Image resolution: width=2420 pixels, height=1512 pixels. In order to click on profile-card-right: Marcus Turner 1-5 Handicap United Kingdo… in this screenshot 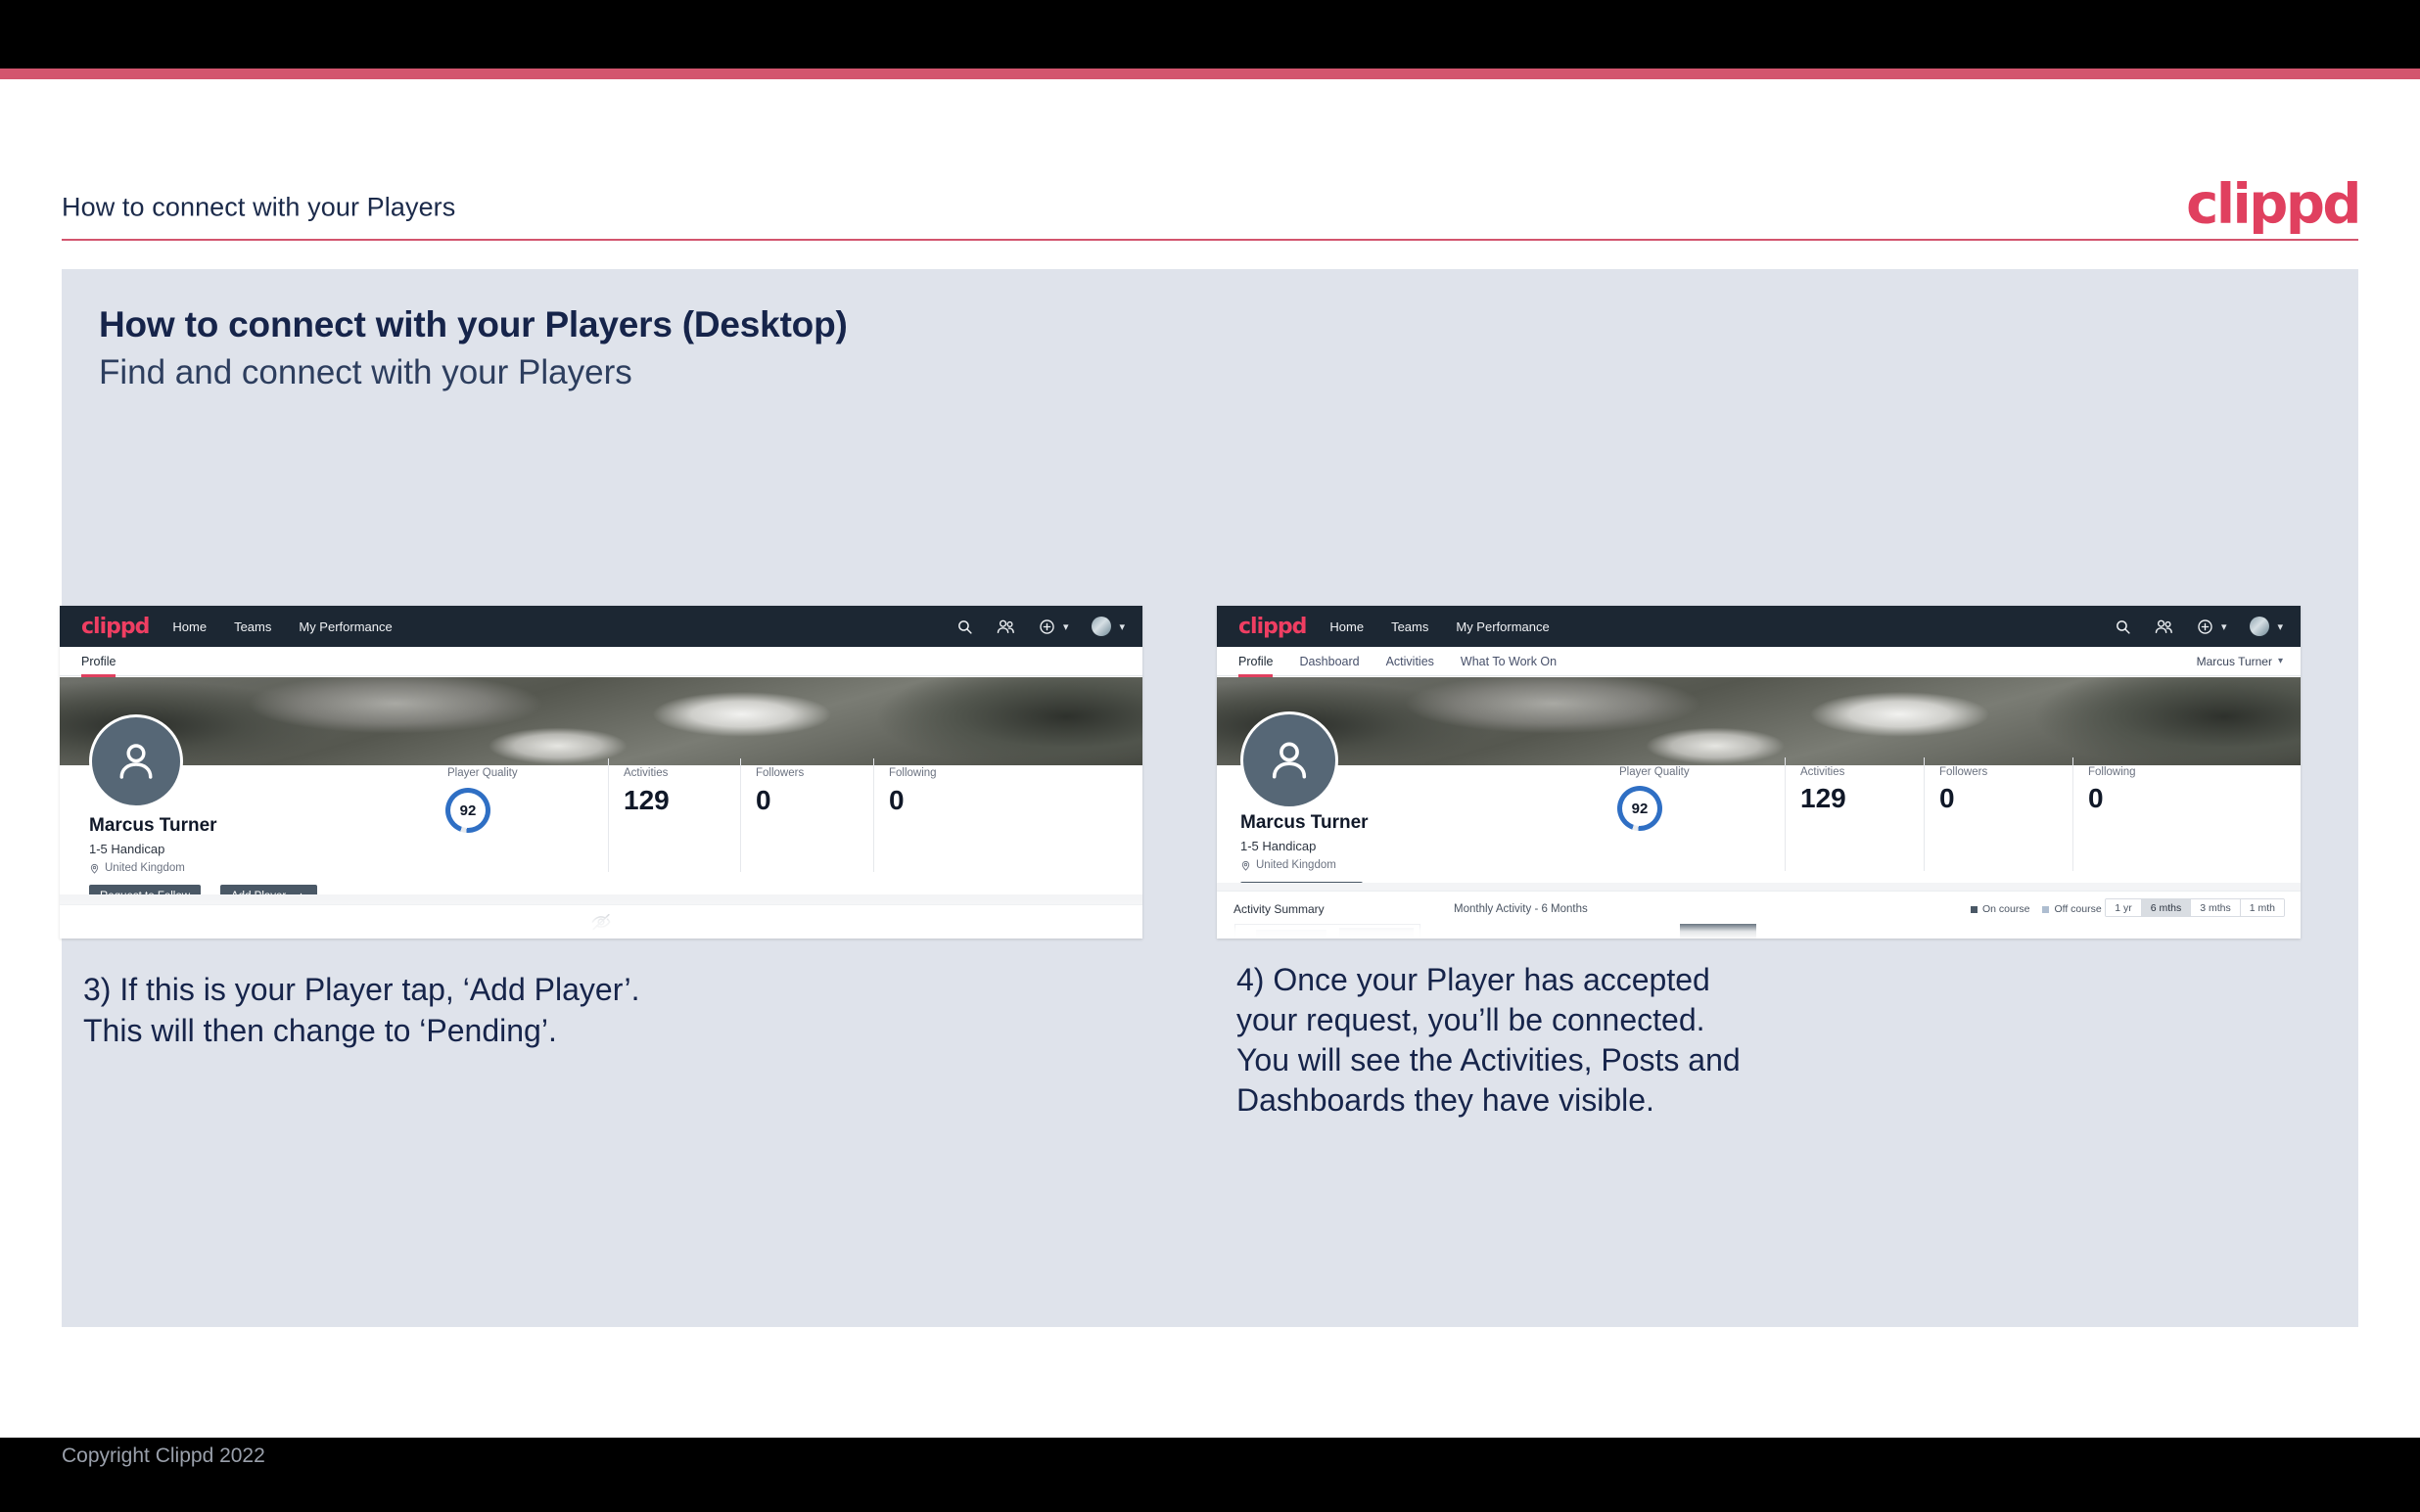, I will do `click(1759, 808)`.